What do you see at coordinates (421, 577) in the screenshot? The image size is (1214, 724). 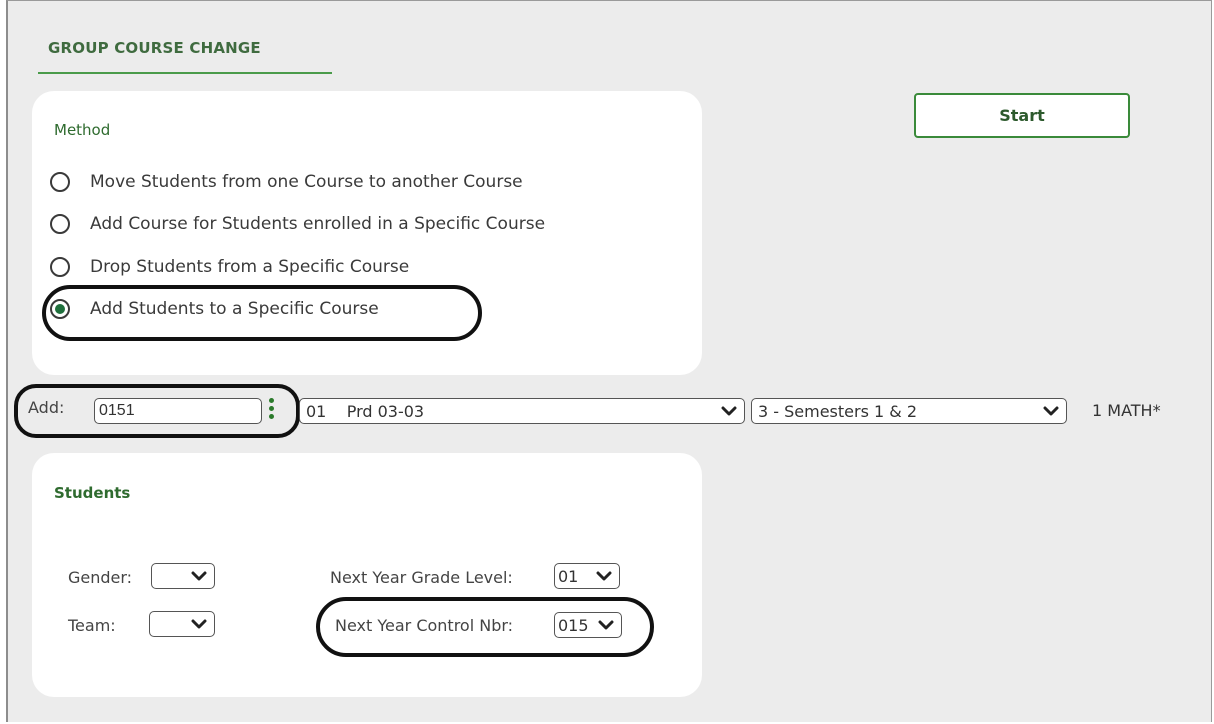 I see `next-year-grade-label: Next Year Grade Level:` at bounding box center [421, 577].